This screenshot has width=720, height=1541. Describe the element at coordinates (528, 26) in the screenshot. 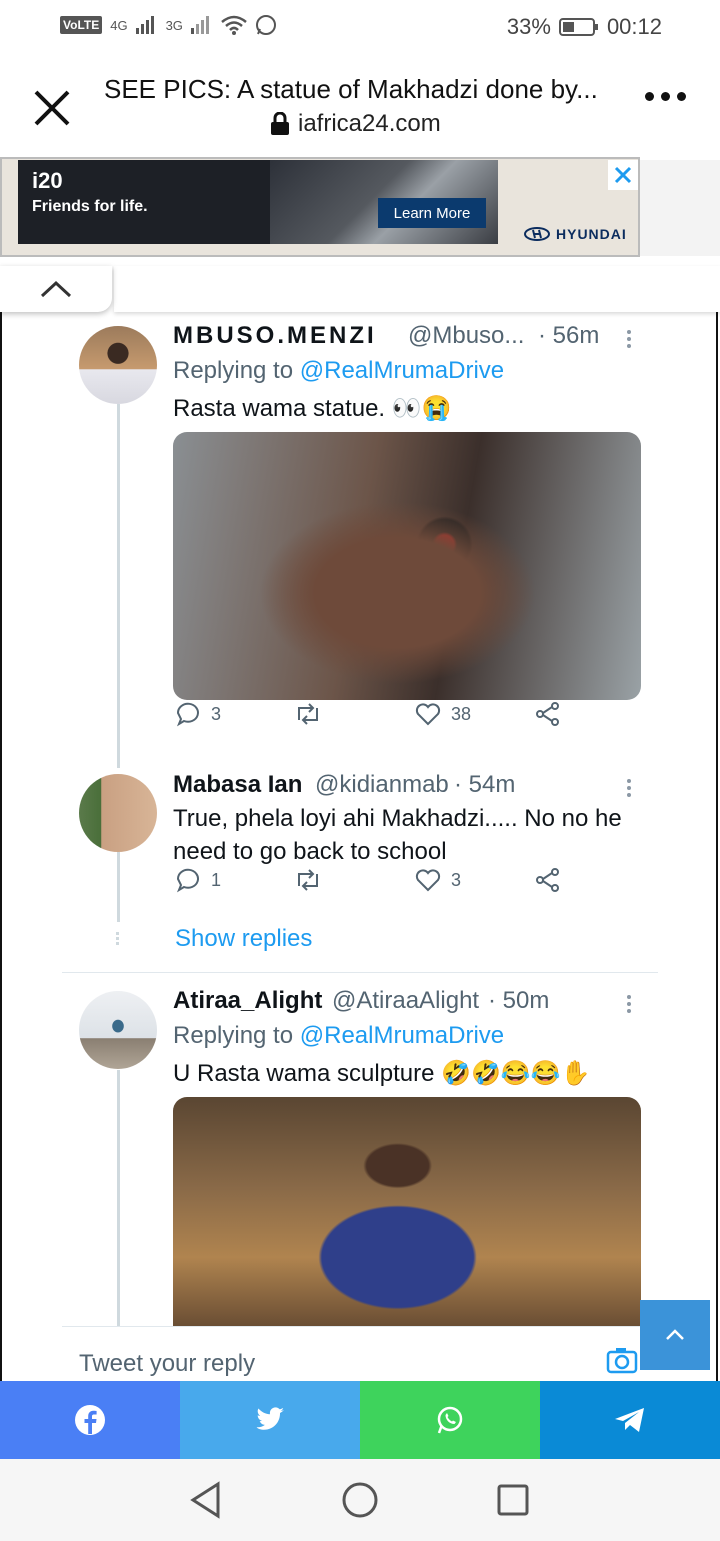

I see `battery-percent: 33%` at that location.